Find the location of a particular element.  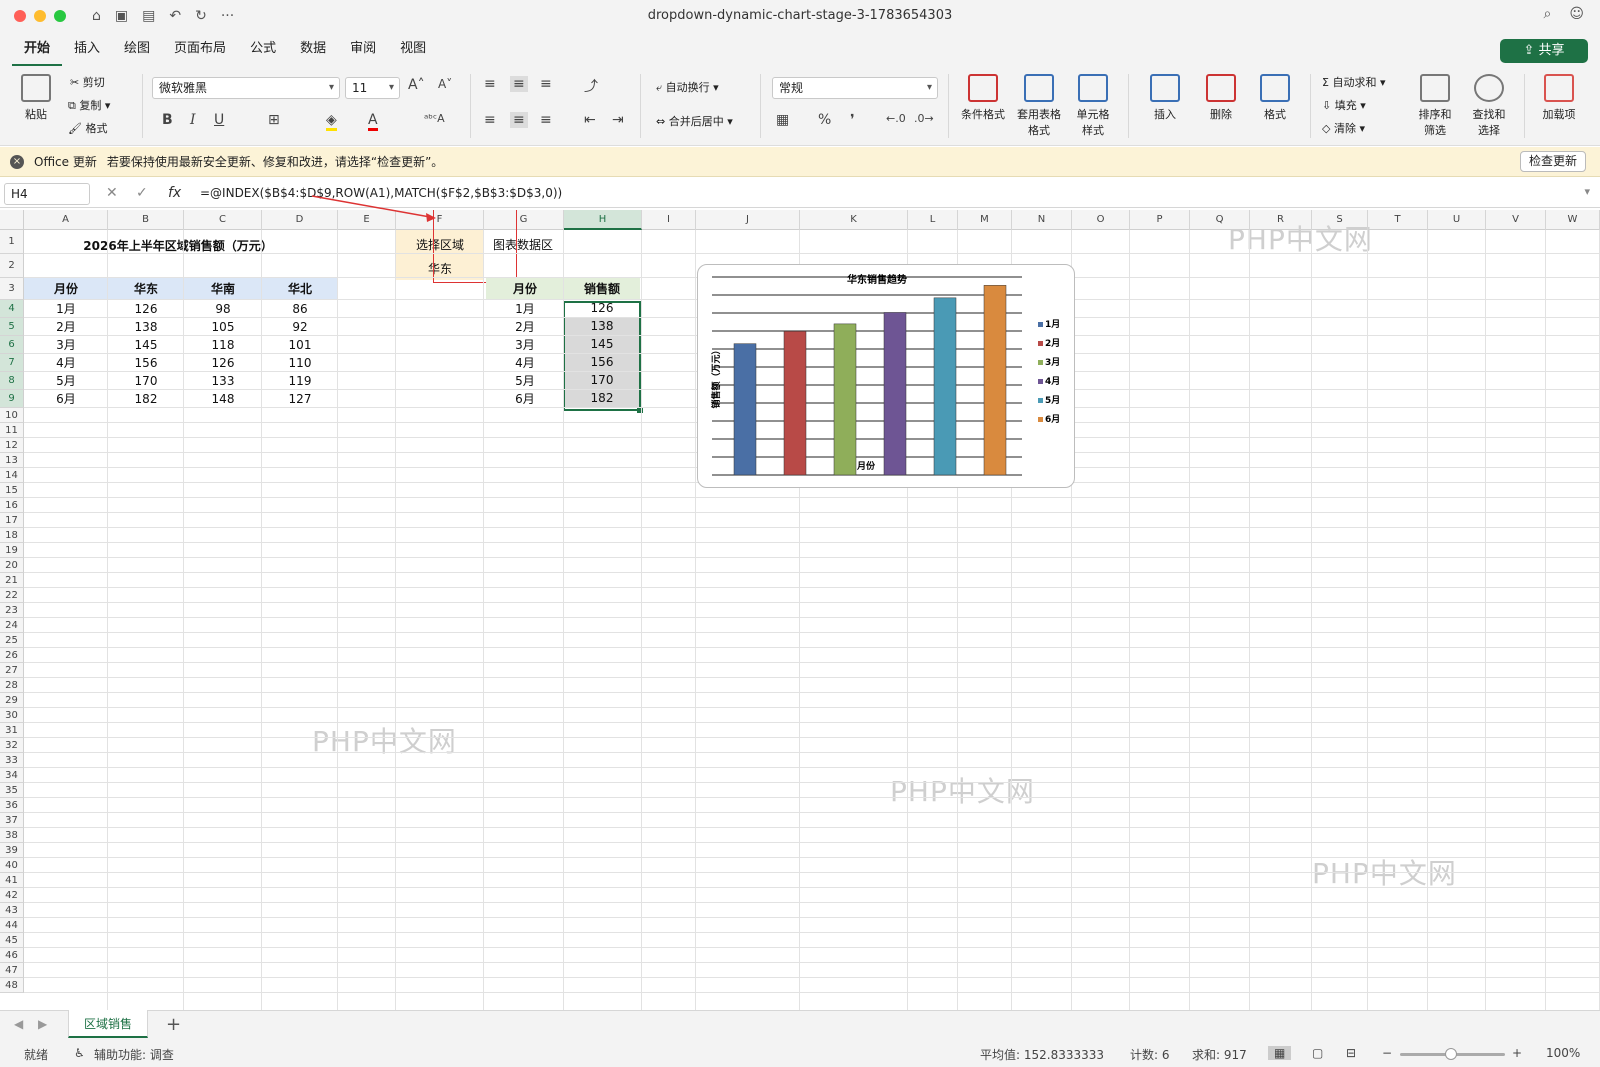

tab-page-layout: 页面布局 is located at coordinates (200, 49).